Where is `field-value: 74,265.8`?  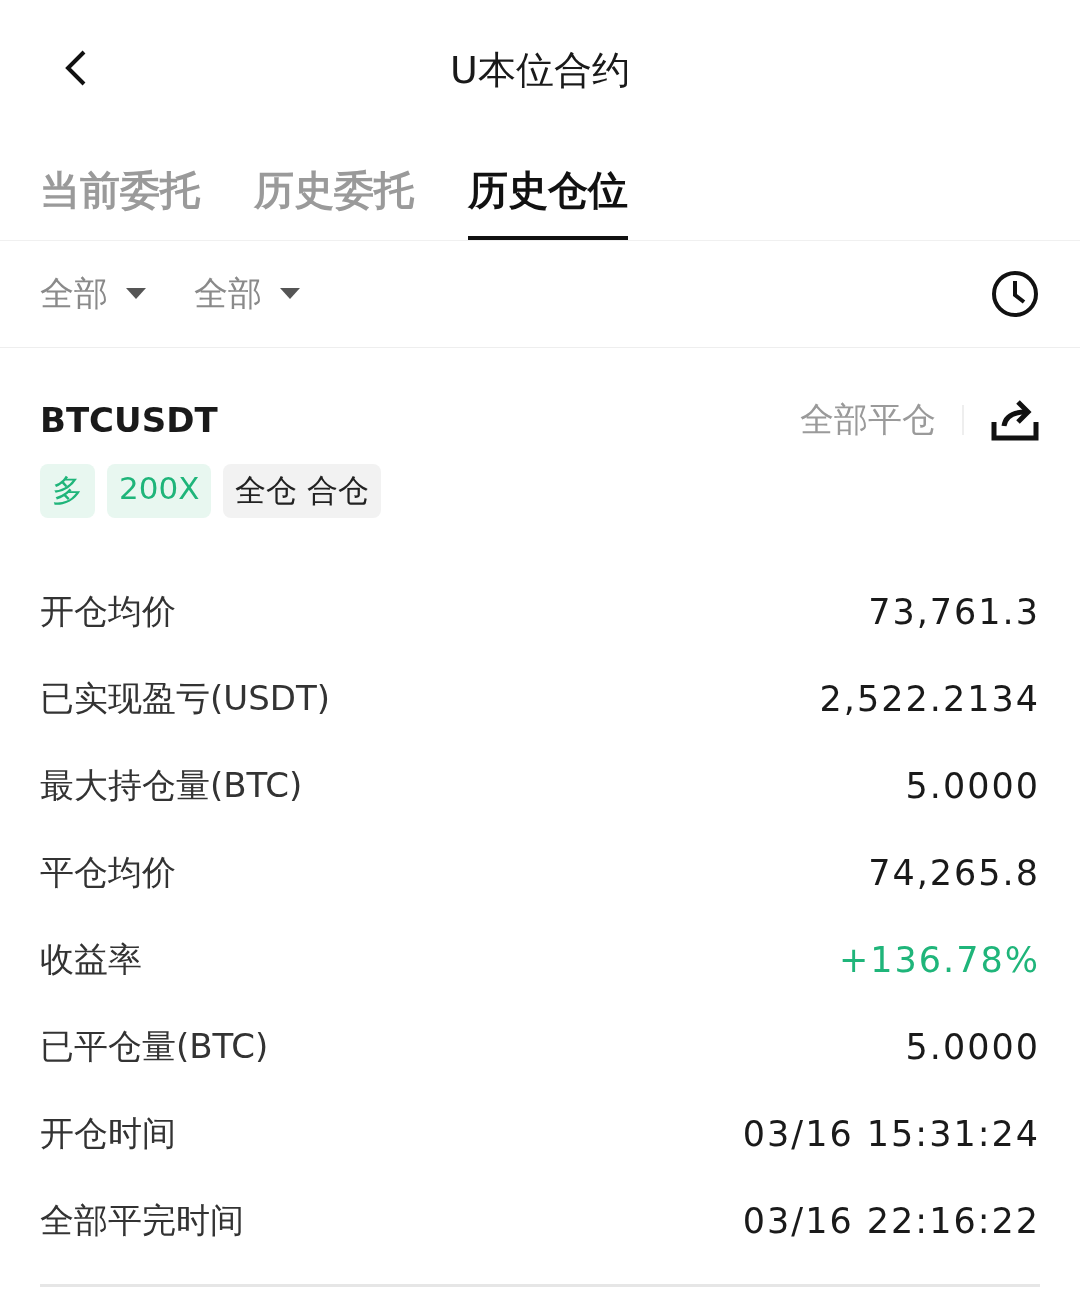
field-value: 74,265.8 is located at coordinates (954, 872).